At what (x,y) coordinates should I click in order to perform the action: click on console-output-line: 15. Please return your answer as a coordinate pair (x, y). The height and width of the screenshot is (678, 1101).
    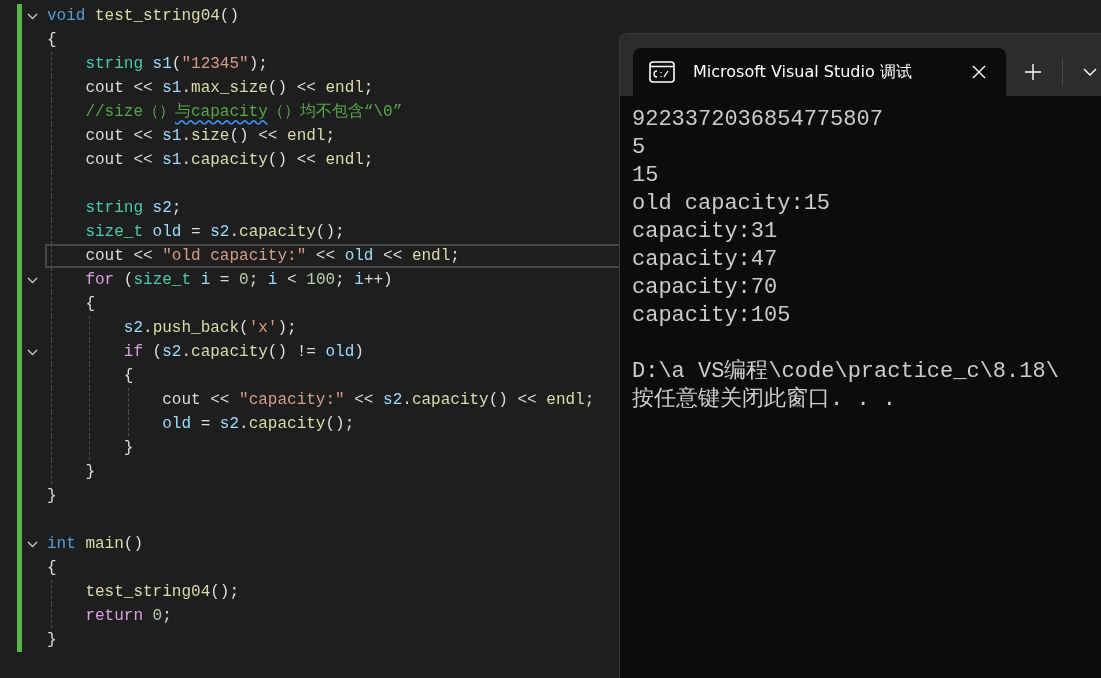
    Looking at the image, I should click on (646, 176).